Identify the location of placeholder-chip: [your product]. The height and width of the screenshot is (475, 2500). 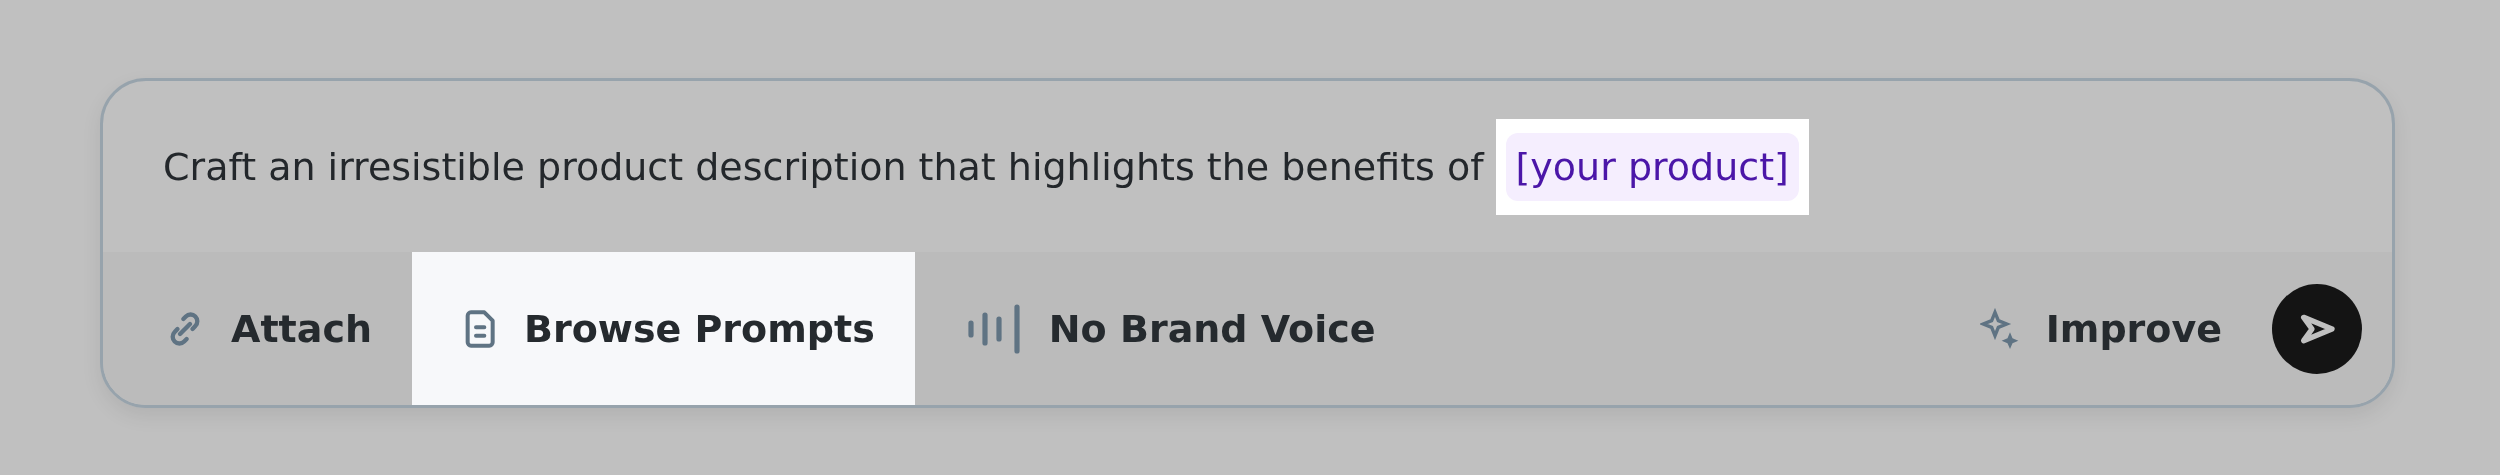
(1652, 166).